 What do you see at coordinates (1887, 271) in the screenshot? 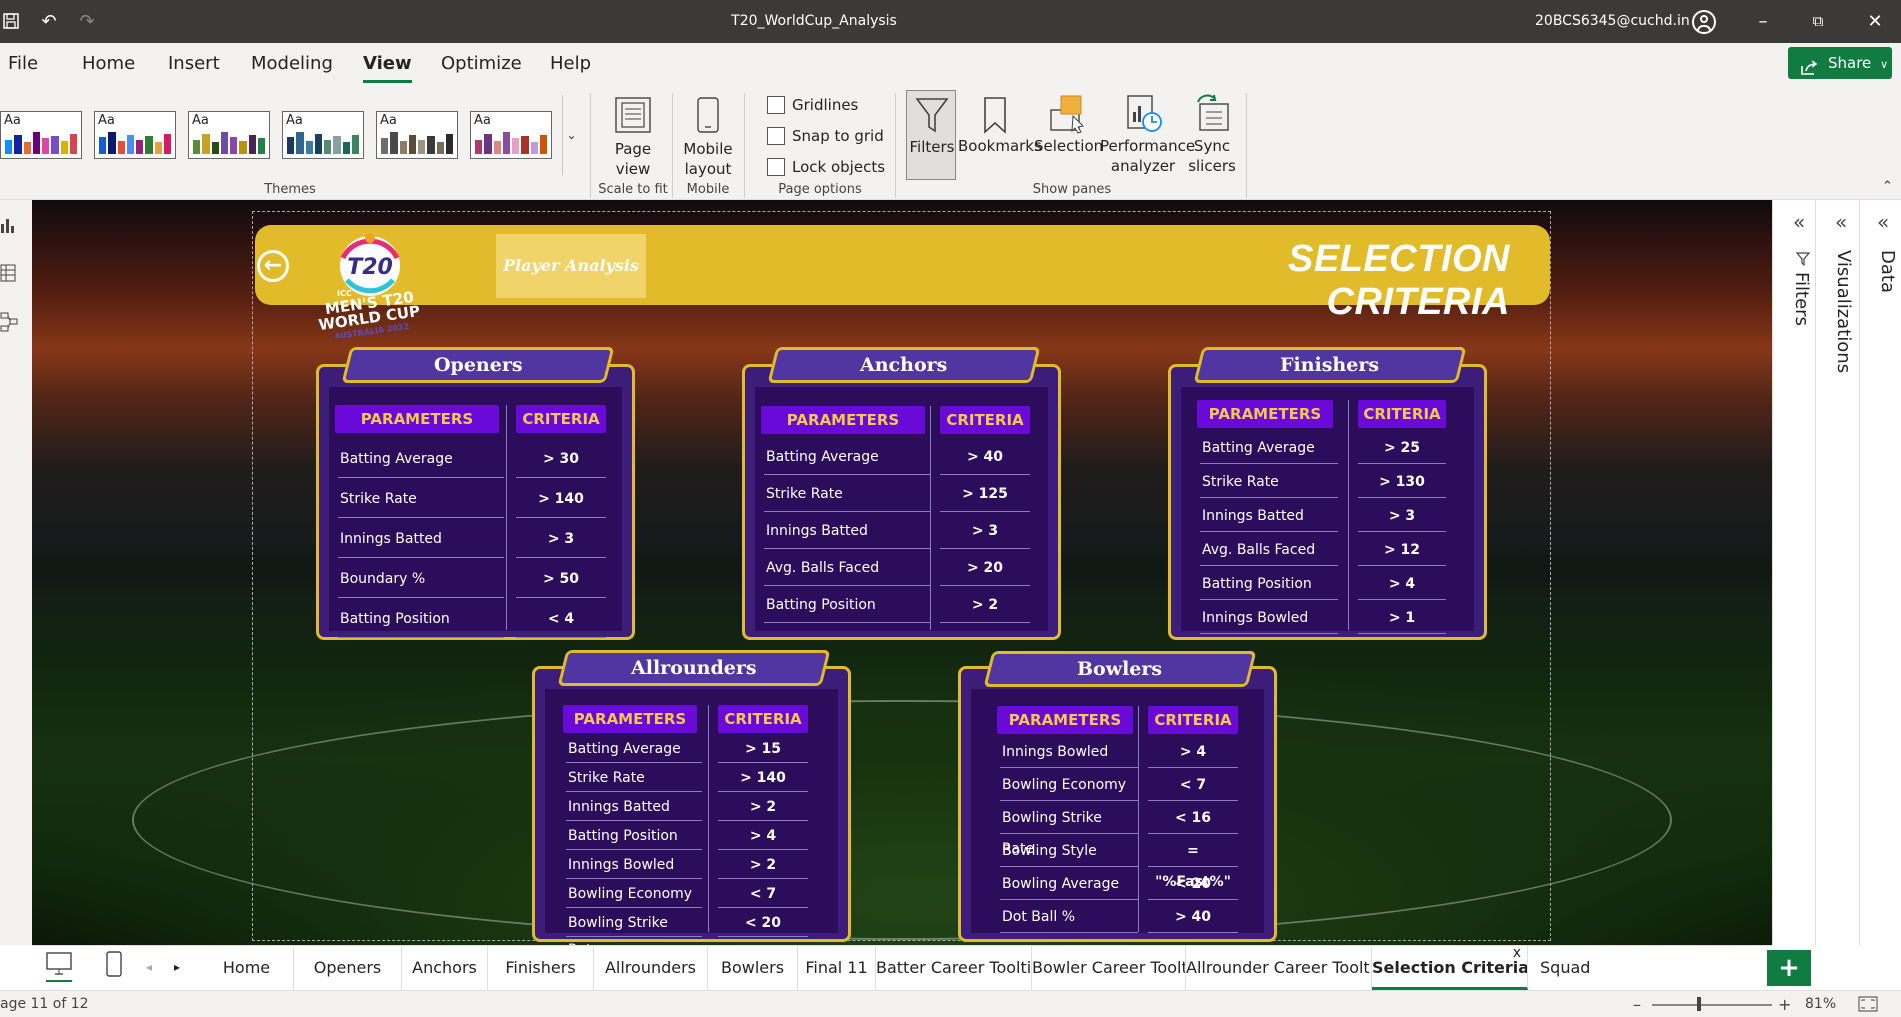
I see `data-pane-tab: Data` at bounding box center [1887, 271].